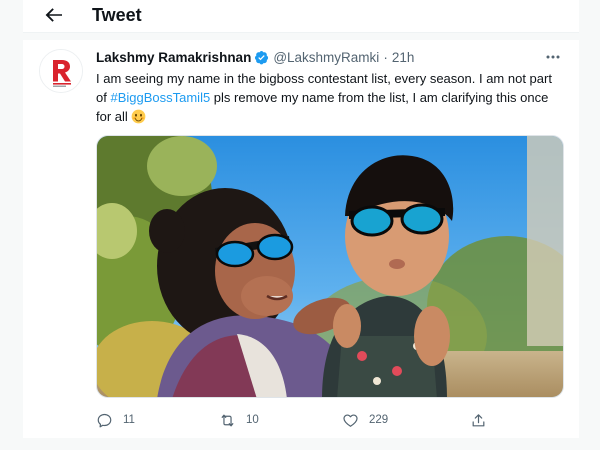 The height and width of the screenshot is (450, 600). I want to click on channel-logo-avatar, so click(61, 71).